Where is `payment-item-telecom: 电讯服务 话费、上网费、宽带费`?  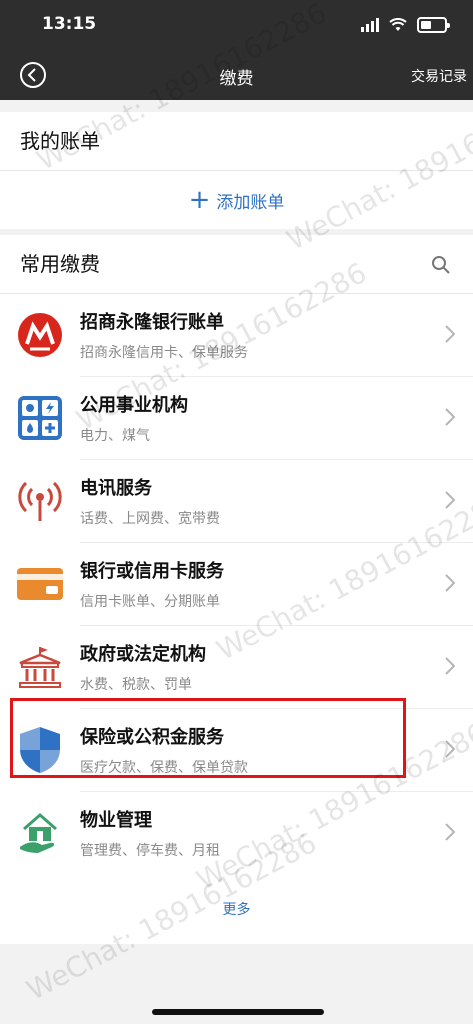 payment-item-telecom: 电讯服务 话费、上网费、宽带费 is located at coordinates (236, 501).